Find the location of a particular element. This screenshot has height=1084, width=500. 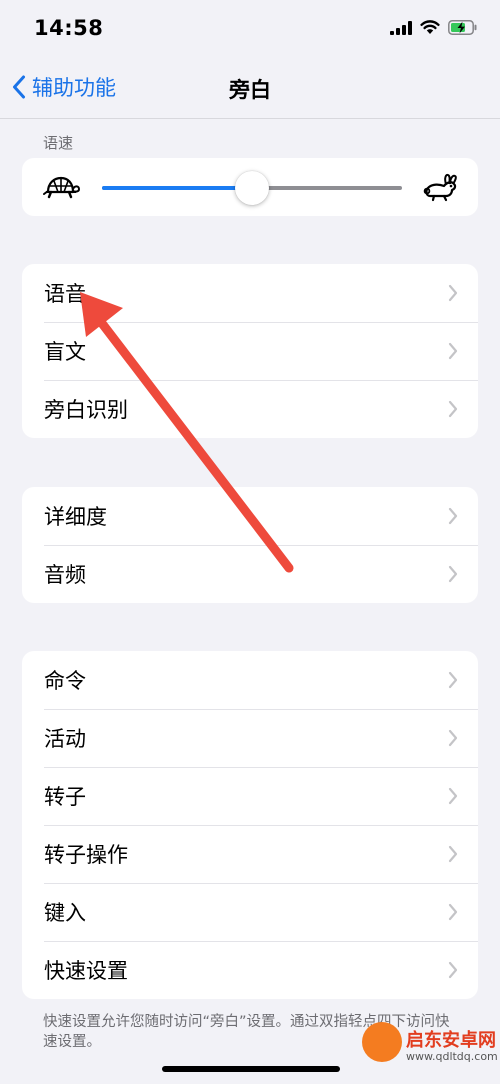

status-time: 14:58 is located at coordinates (69, 28).